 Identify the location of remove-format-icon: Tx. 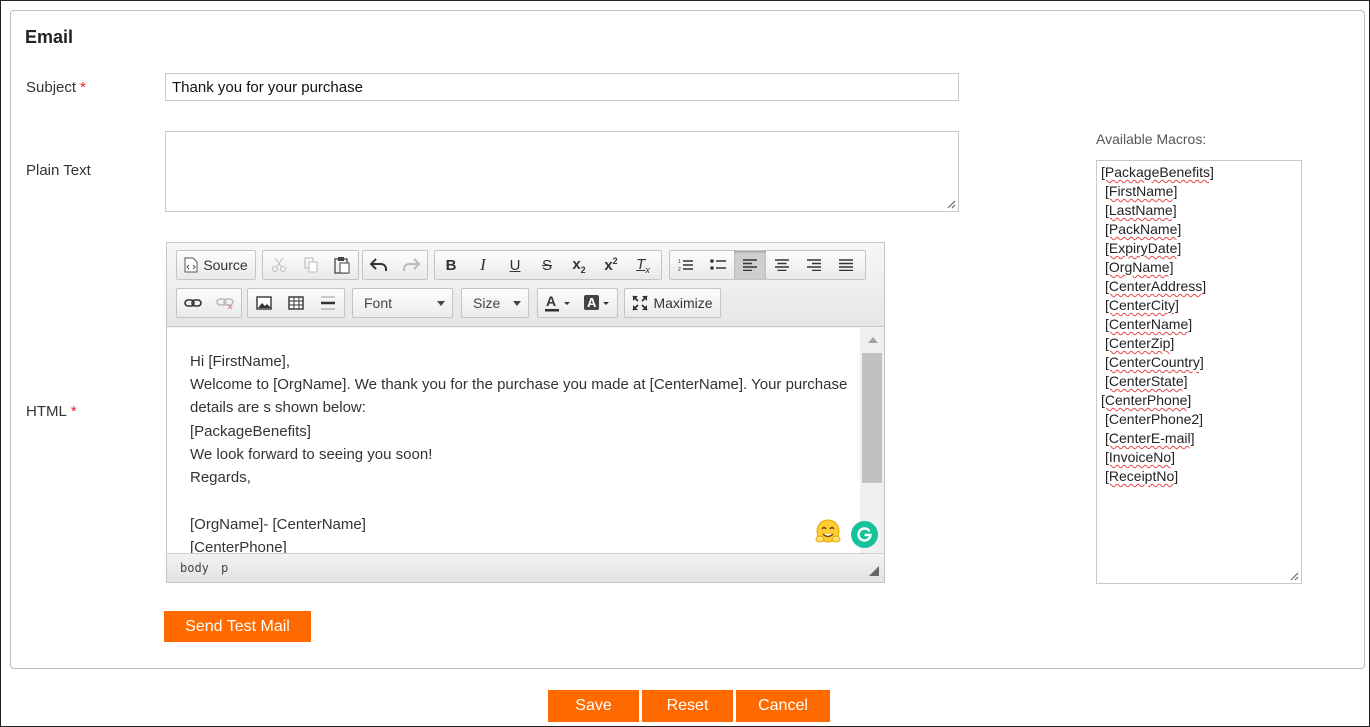
(643, 265).